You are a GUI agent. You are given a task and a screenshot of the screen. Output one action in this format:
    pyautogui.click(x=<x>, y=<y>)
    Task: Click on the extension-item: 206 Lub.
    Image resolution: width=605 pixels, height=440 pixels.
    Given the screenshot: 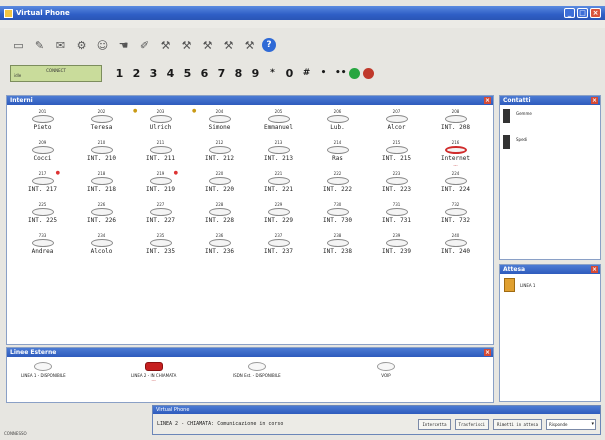 What is the action you would take?
    pyautogui.click(x=337, y=123)
    